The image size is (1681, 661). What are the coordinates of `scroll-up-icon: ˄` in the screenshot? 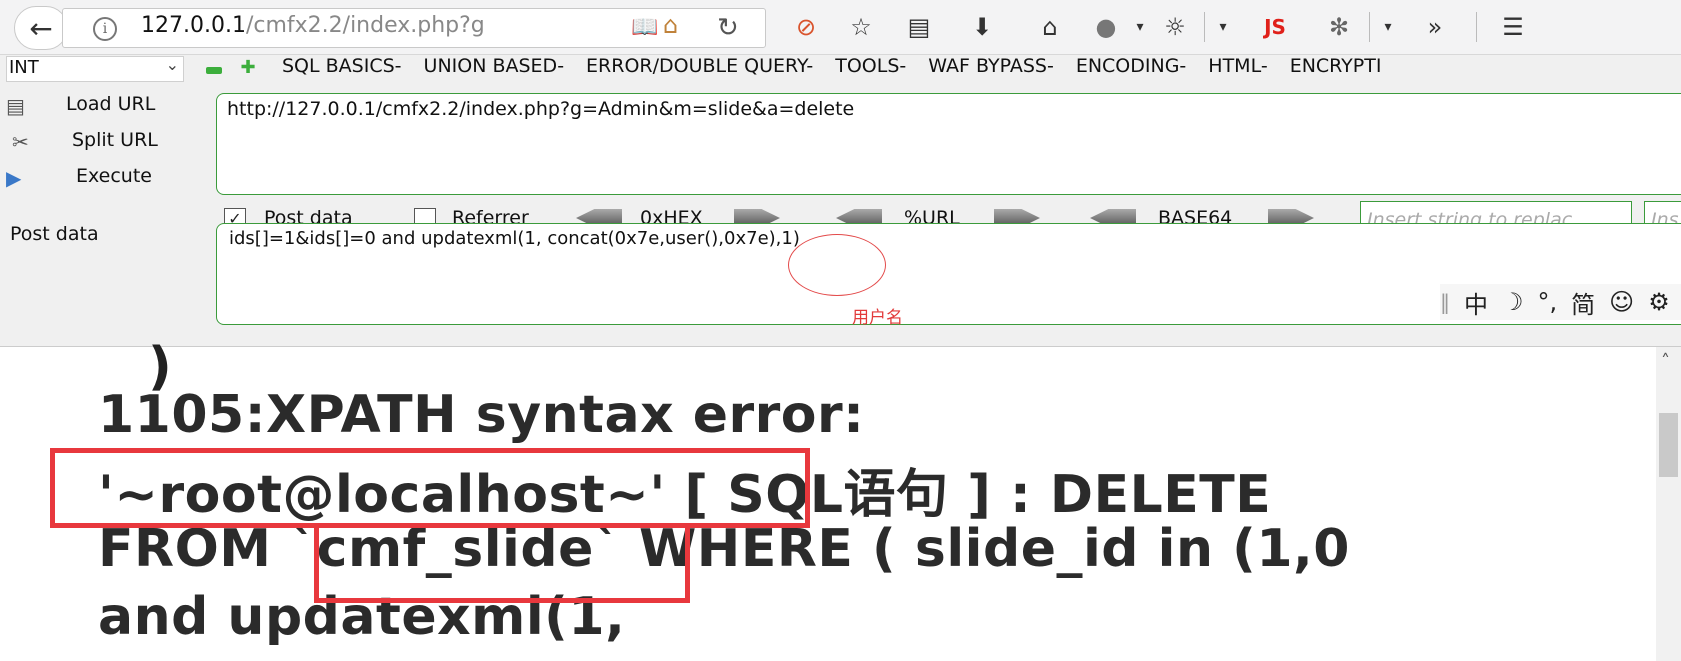 It's located at (1665, 361).